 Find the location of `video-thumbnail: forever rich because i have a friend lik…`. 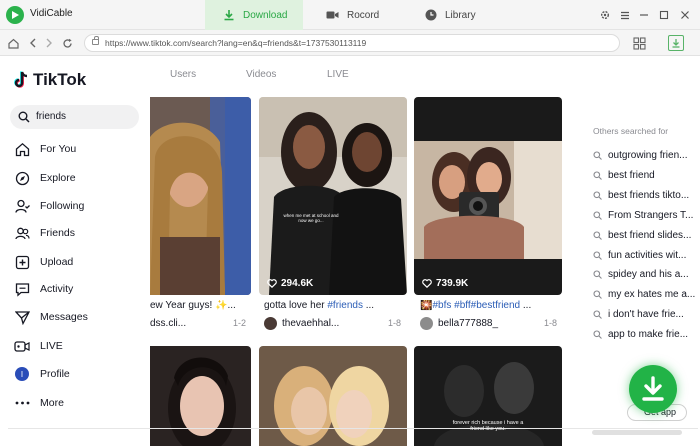

video-thumbnail: forever rich because i have a friend lik… is located at coordinates (488, 396).